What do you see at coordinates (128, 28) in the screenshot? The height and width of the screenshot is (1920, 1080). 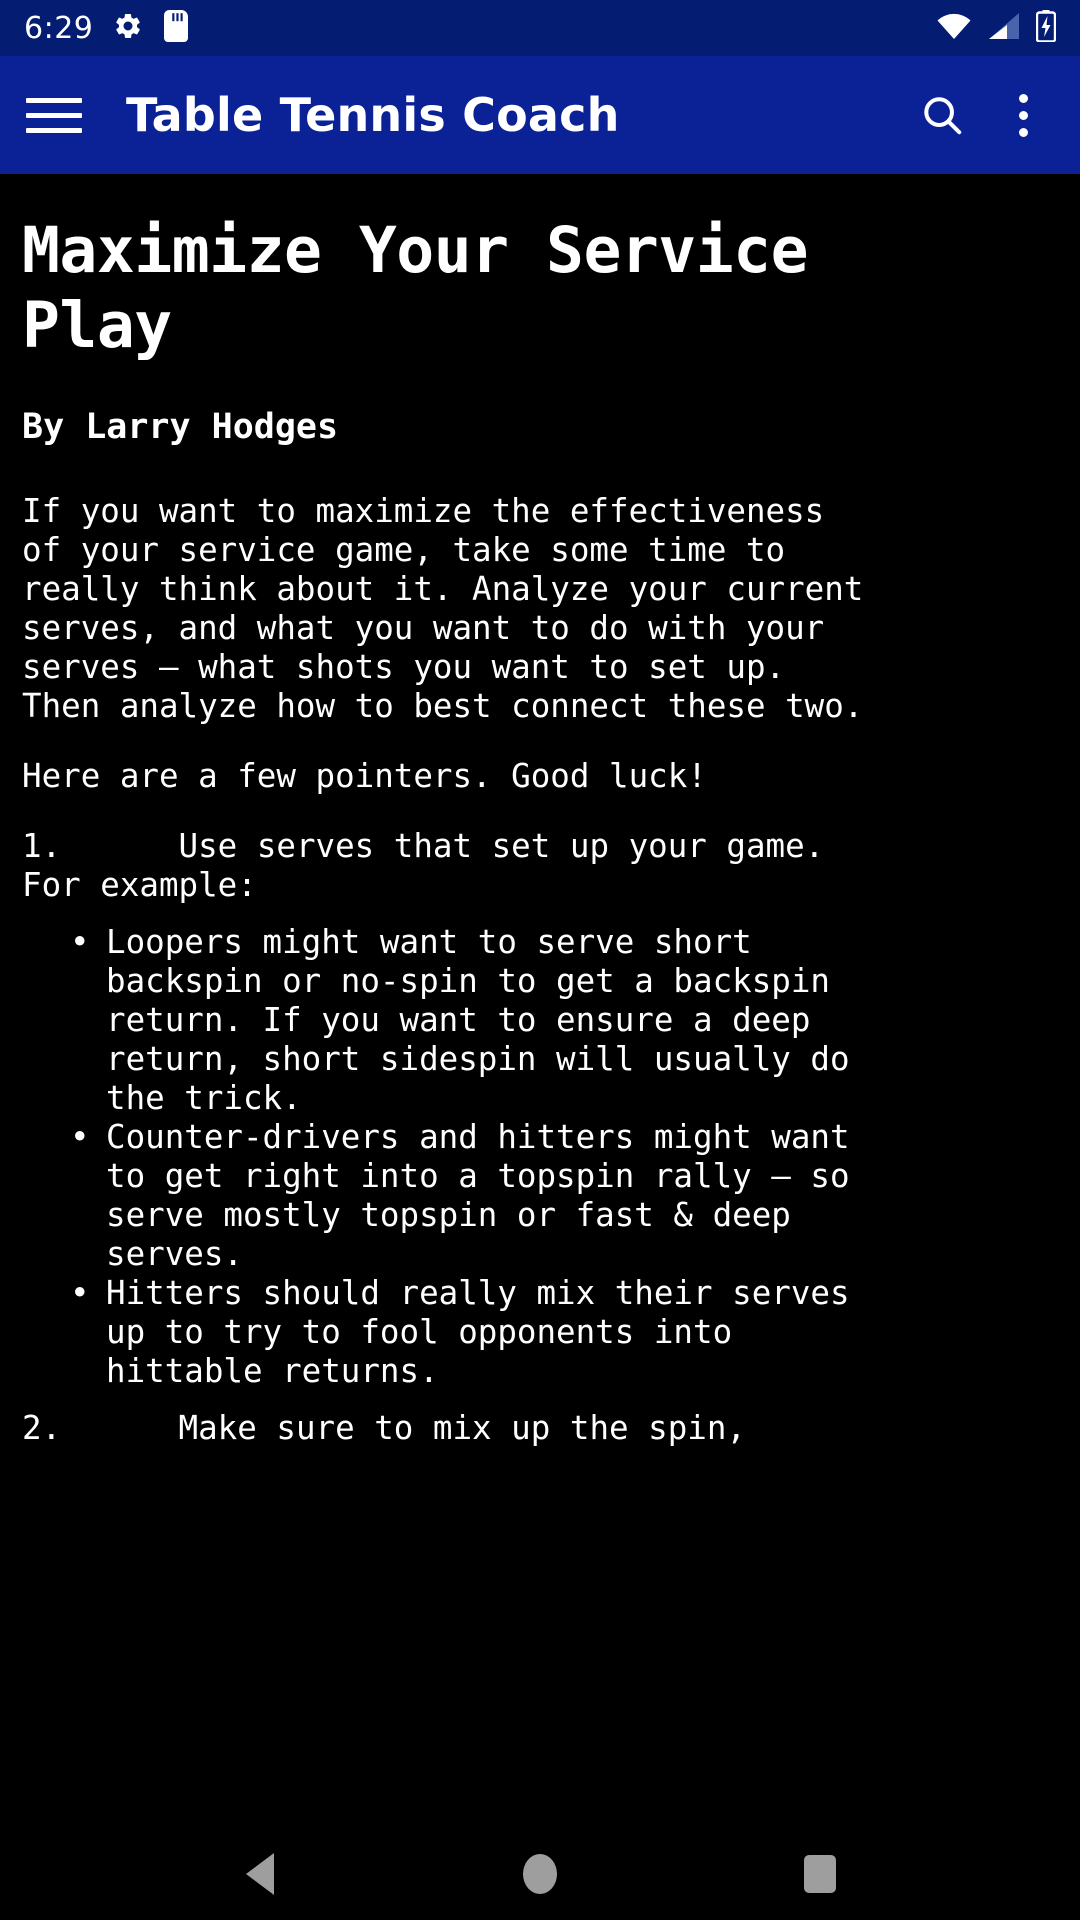 I see `settings-gear-icon` at bounding box center [128, 28].